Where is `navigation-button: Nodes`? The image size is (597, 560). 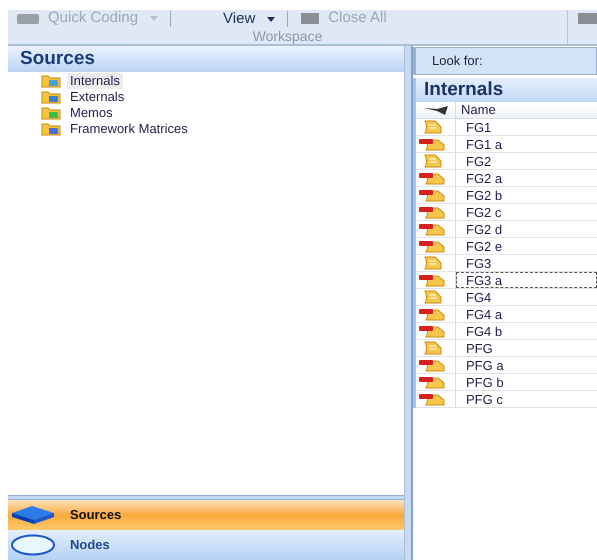
navigation-button: Nodes is located at coordinates (206, 545).